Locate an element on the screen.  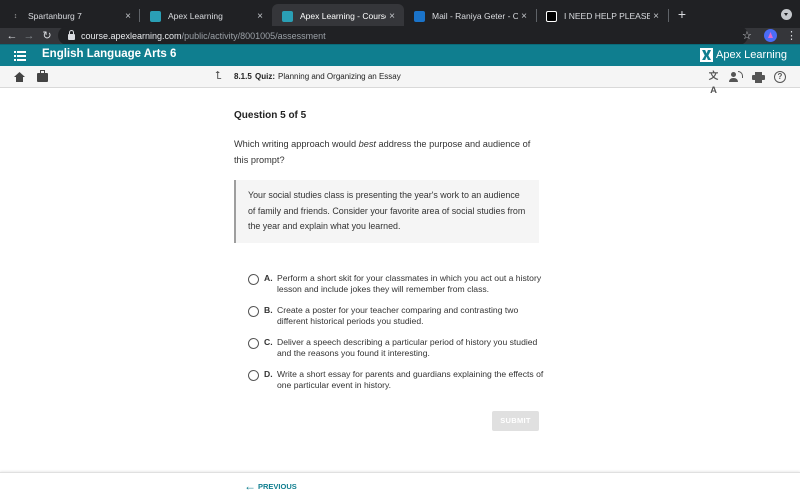
activity-number: 8.1.5 is located at coordinates (243, 76).